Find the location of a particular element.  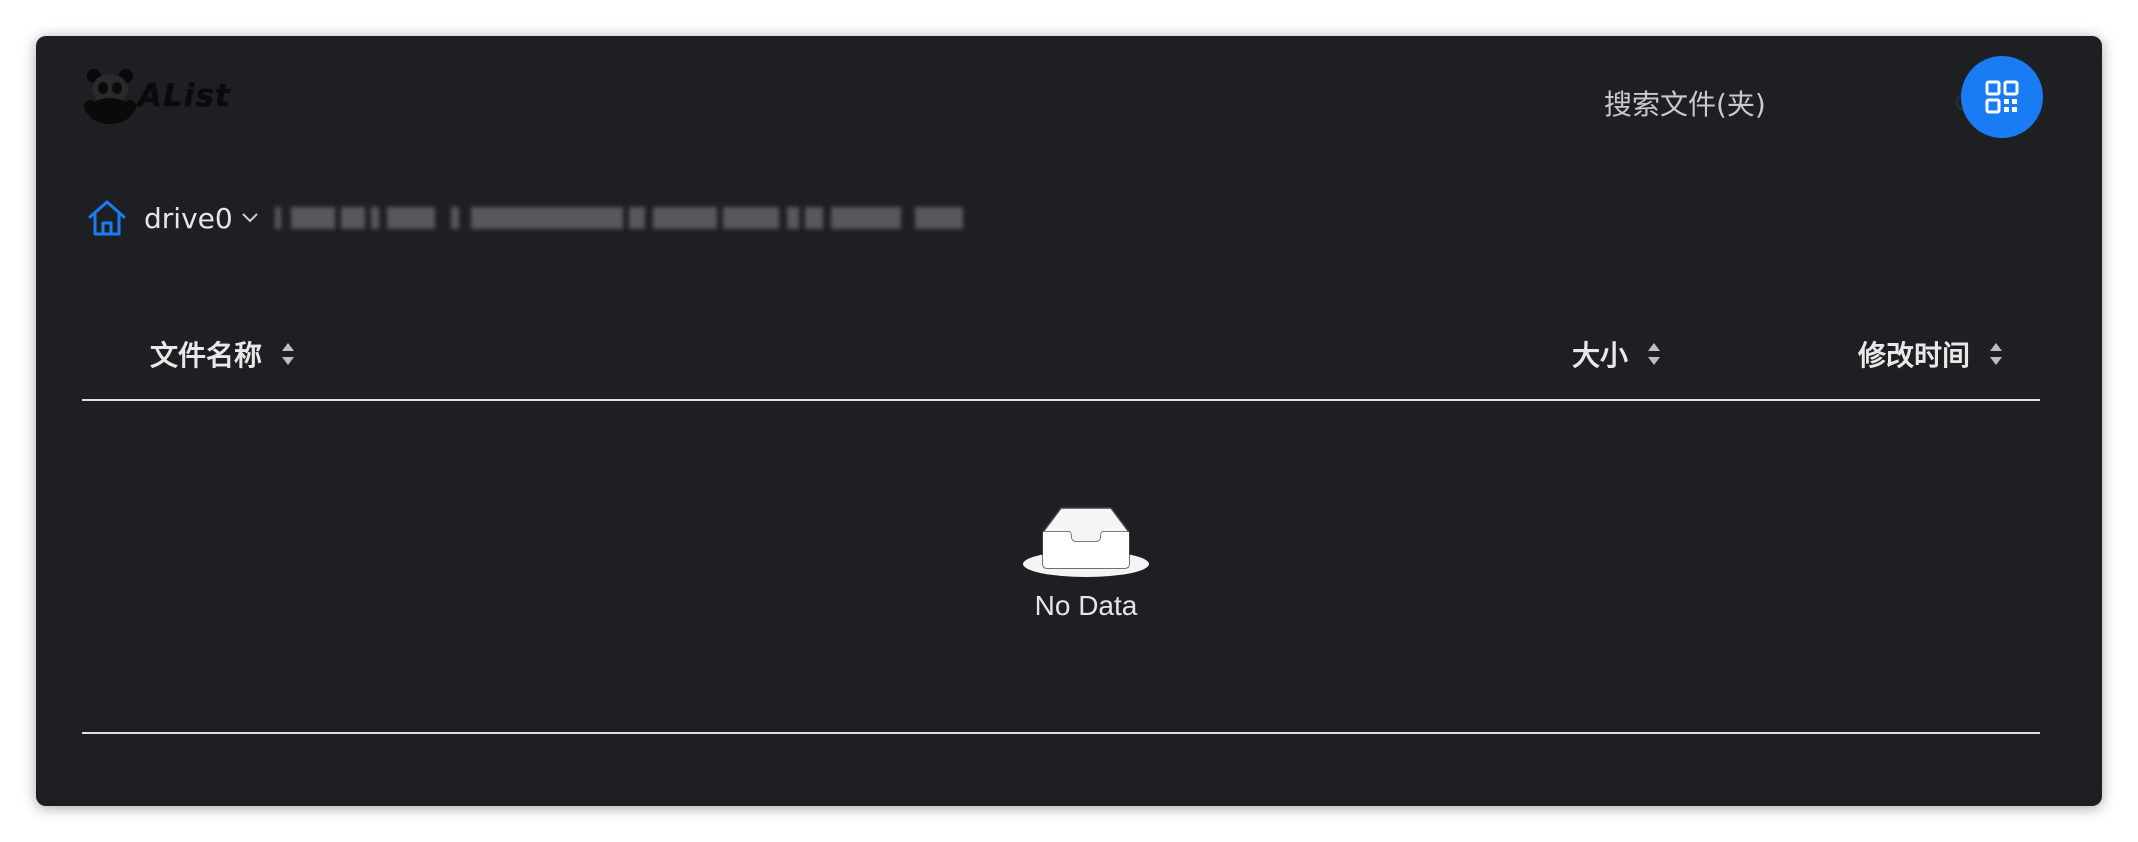

empty-state-text: No Data is located at coordinates (1086, 605).